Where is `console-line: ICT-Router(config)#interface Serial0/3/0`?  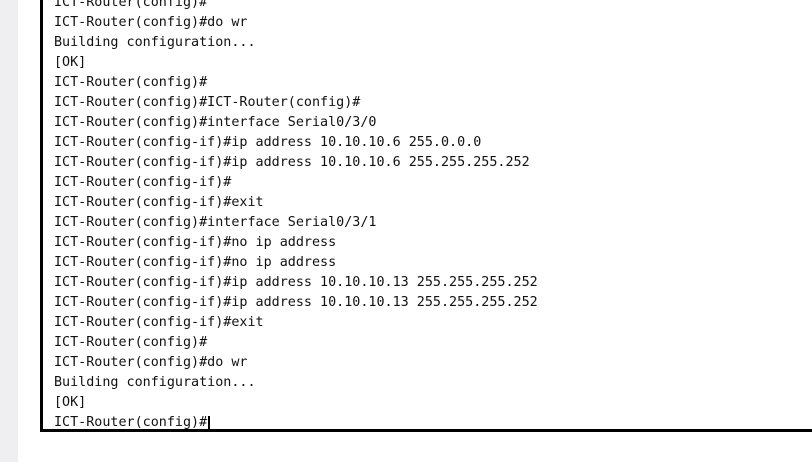
console-line: ICT-Router(config)#interface Serial0/3/0 is located at coordinates (215, 122).